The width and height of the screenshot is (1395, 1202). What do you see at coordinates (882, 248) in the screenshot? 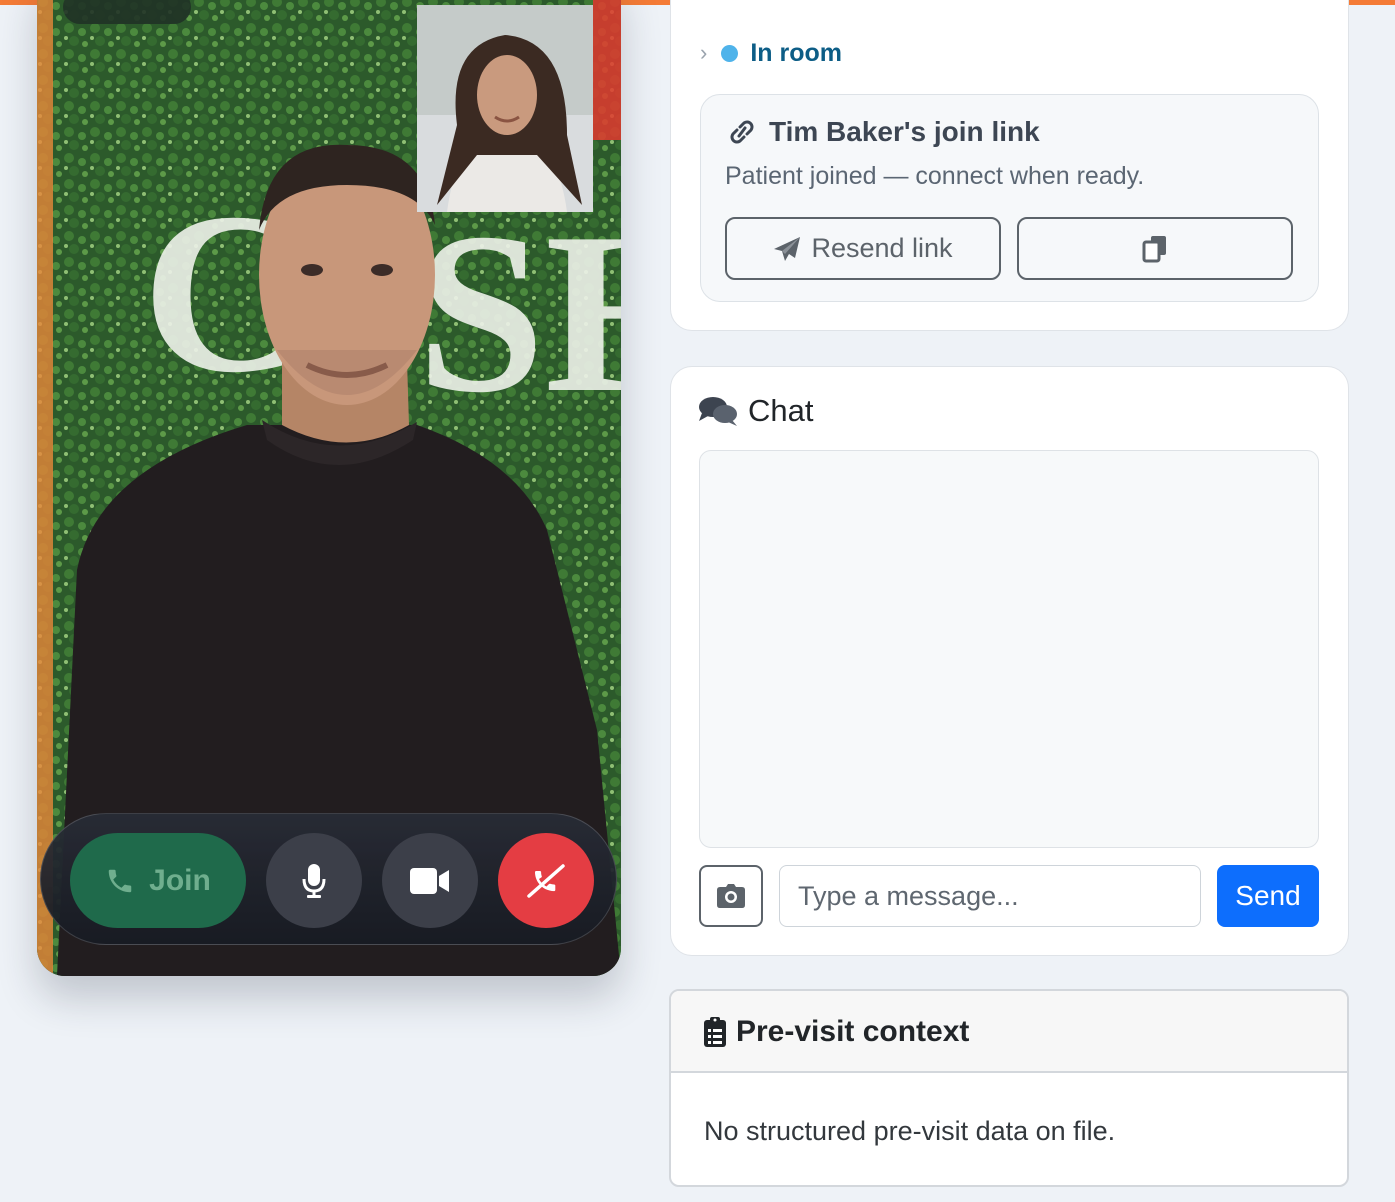
I see `resend-link-label: Resend link` at bounding box center [882, 248].